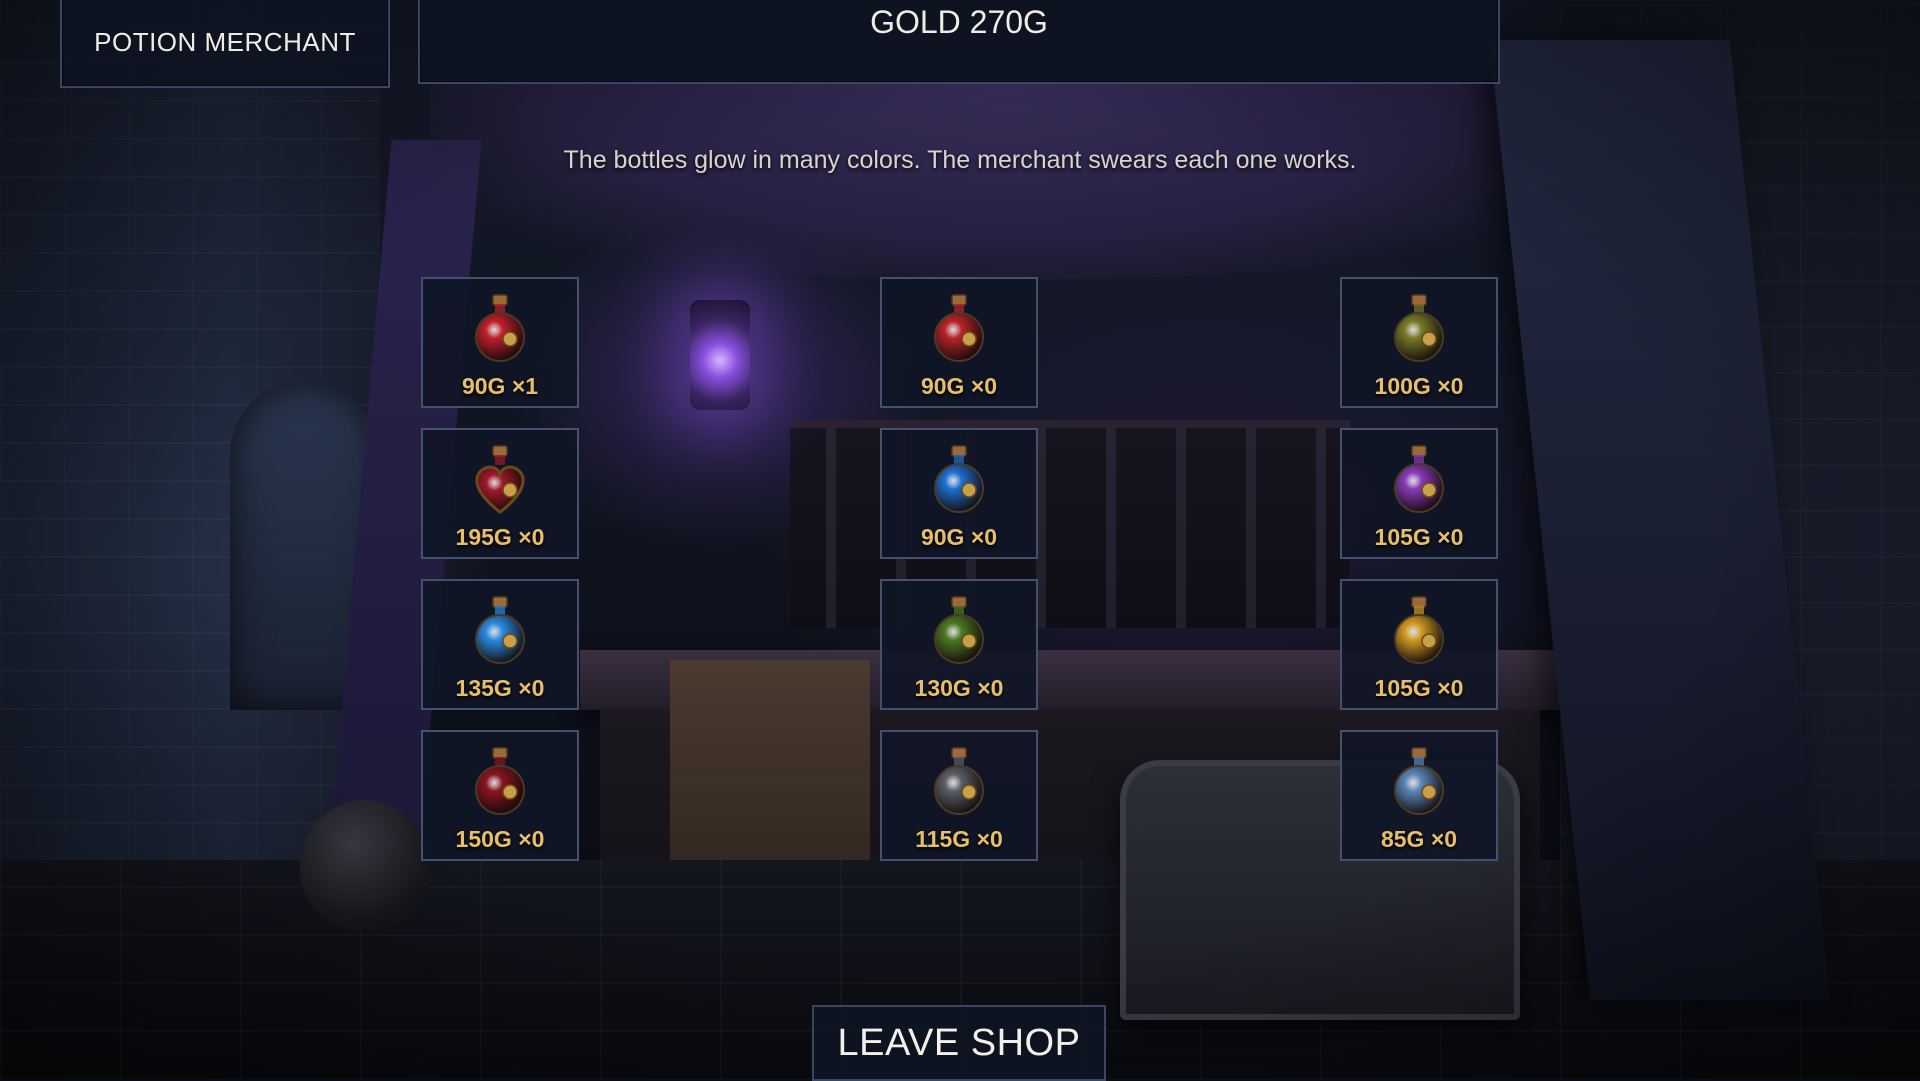 The image size is (1920, 1081). What do you see at coordinates (1419, 328) in the screenshot?
I see `olive-skull-potion-icon` at bounding box center [1419, 328].